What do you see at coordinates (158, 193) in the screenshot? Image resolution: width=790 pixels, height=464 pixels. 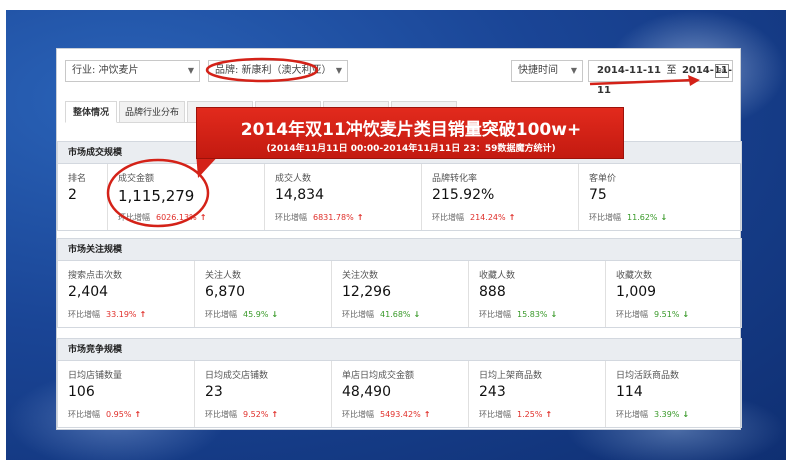 I see `sales-highlight-ellipse` at bounding box center [158, 193].